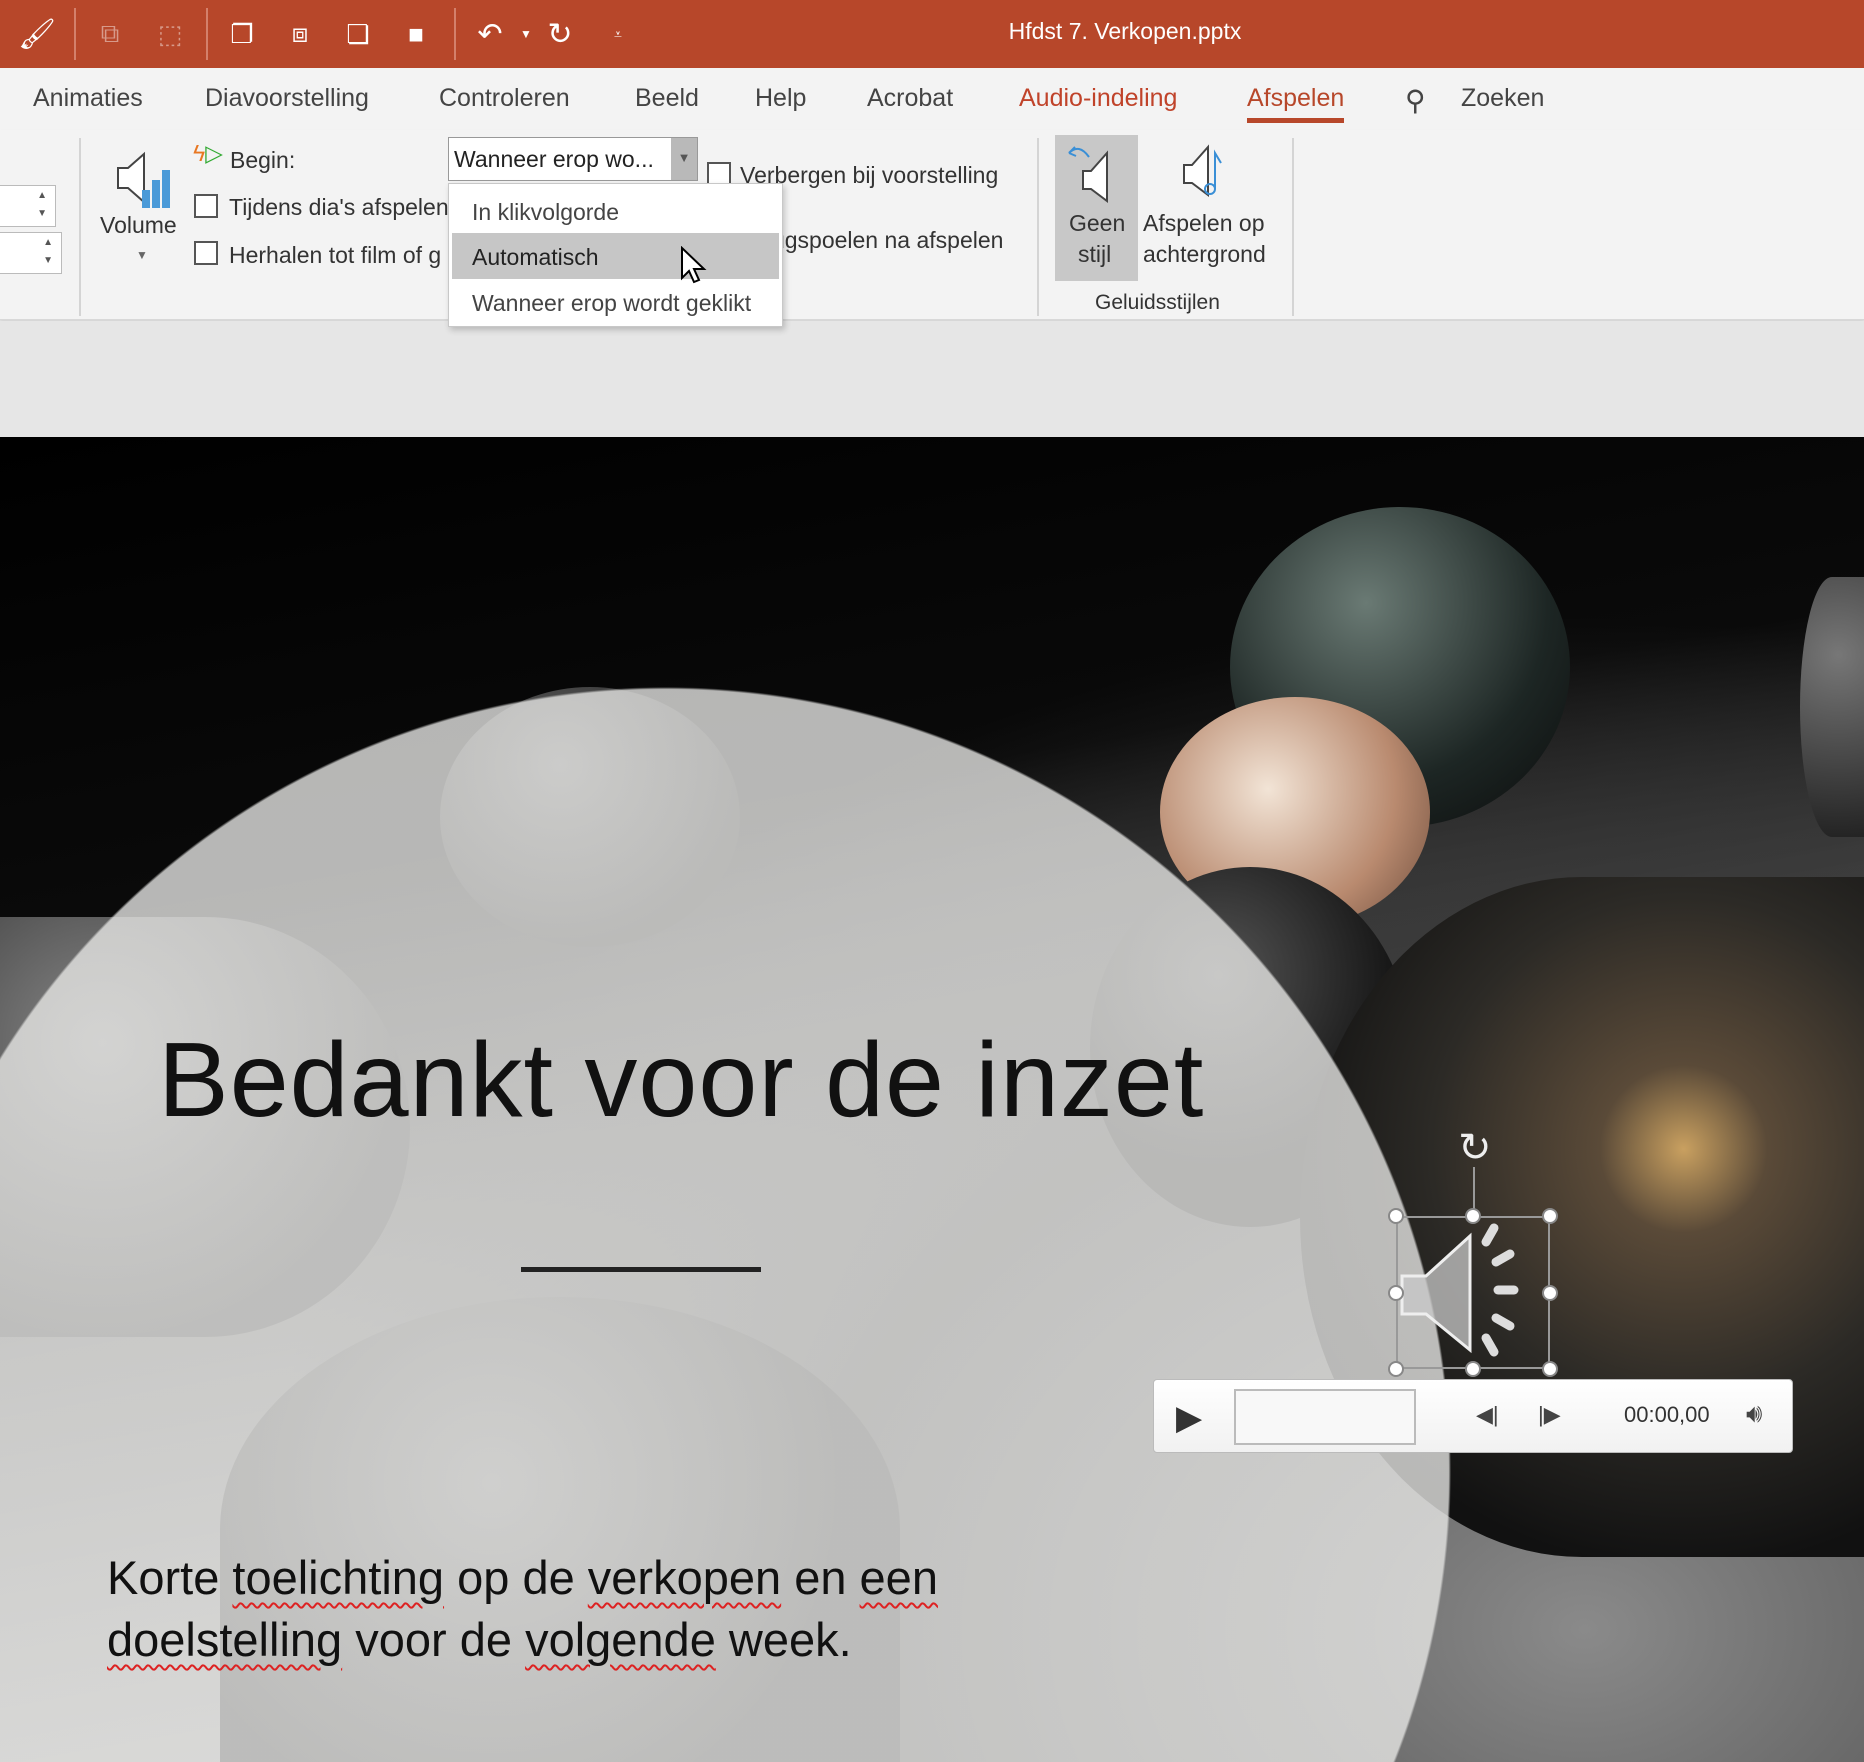  Describe the element at coordinates (1098, 98) in the screenshot. I see `tab-audio-indeling: Audio-indeling` at that location.